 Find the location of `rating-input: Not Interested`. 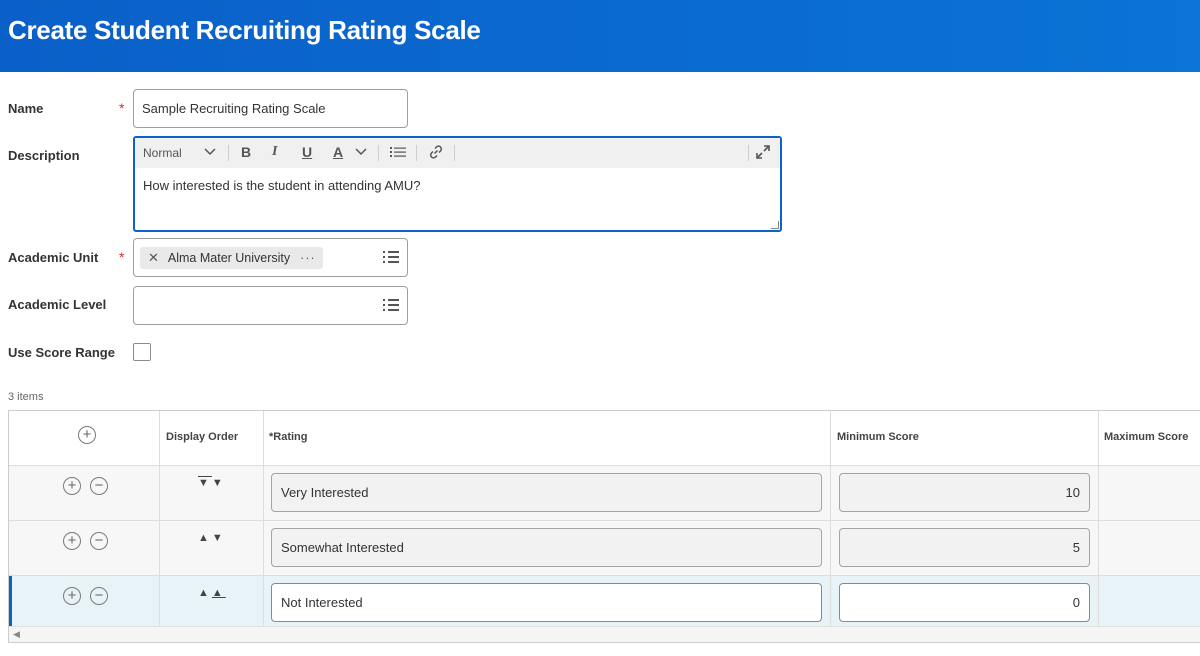

rating-input: Not Interested is located at coordinates (546, 602).